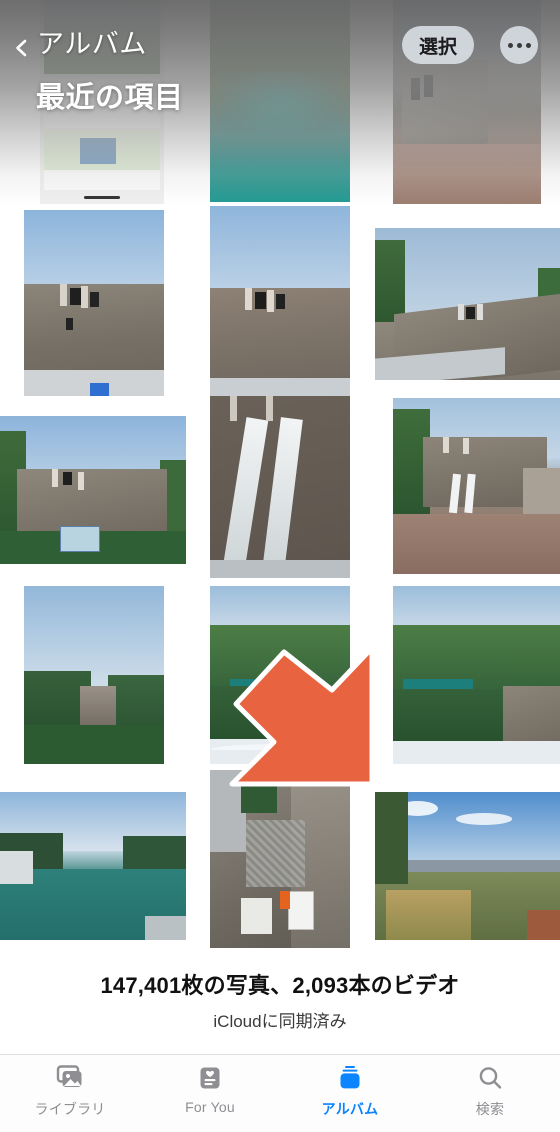  Describe the element at coordinates (92, 44) in the screenshot. I see `back-label: アルバム` at that location.